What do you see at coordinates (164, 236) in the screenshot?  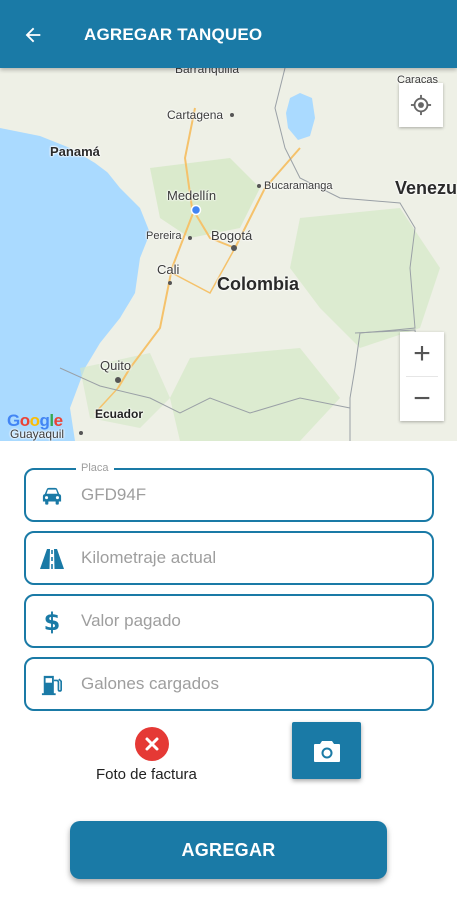 I see `map-label-pereira: Pereira` at bounding box center [164, 236].